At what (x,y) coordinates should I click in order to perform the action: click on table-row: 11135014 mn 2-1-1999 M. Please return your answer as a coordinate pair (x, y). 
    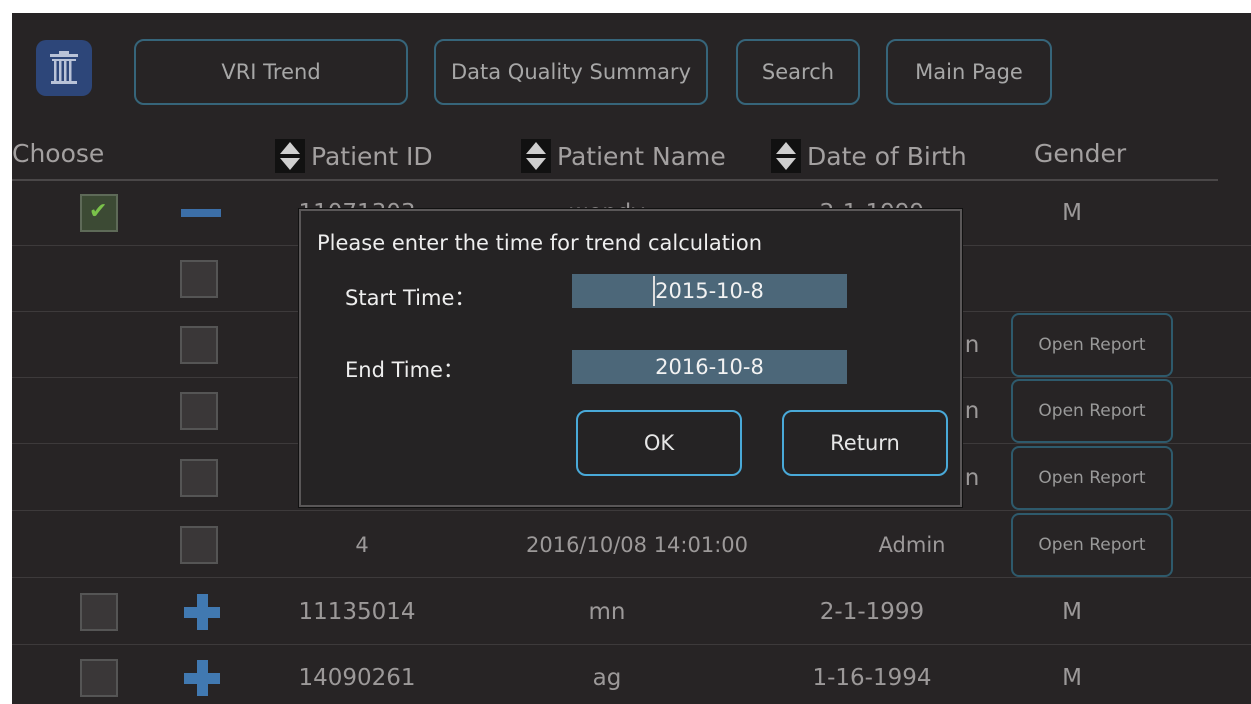
    Looking at the image, I should click on (631, 612).